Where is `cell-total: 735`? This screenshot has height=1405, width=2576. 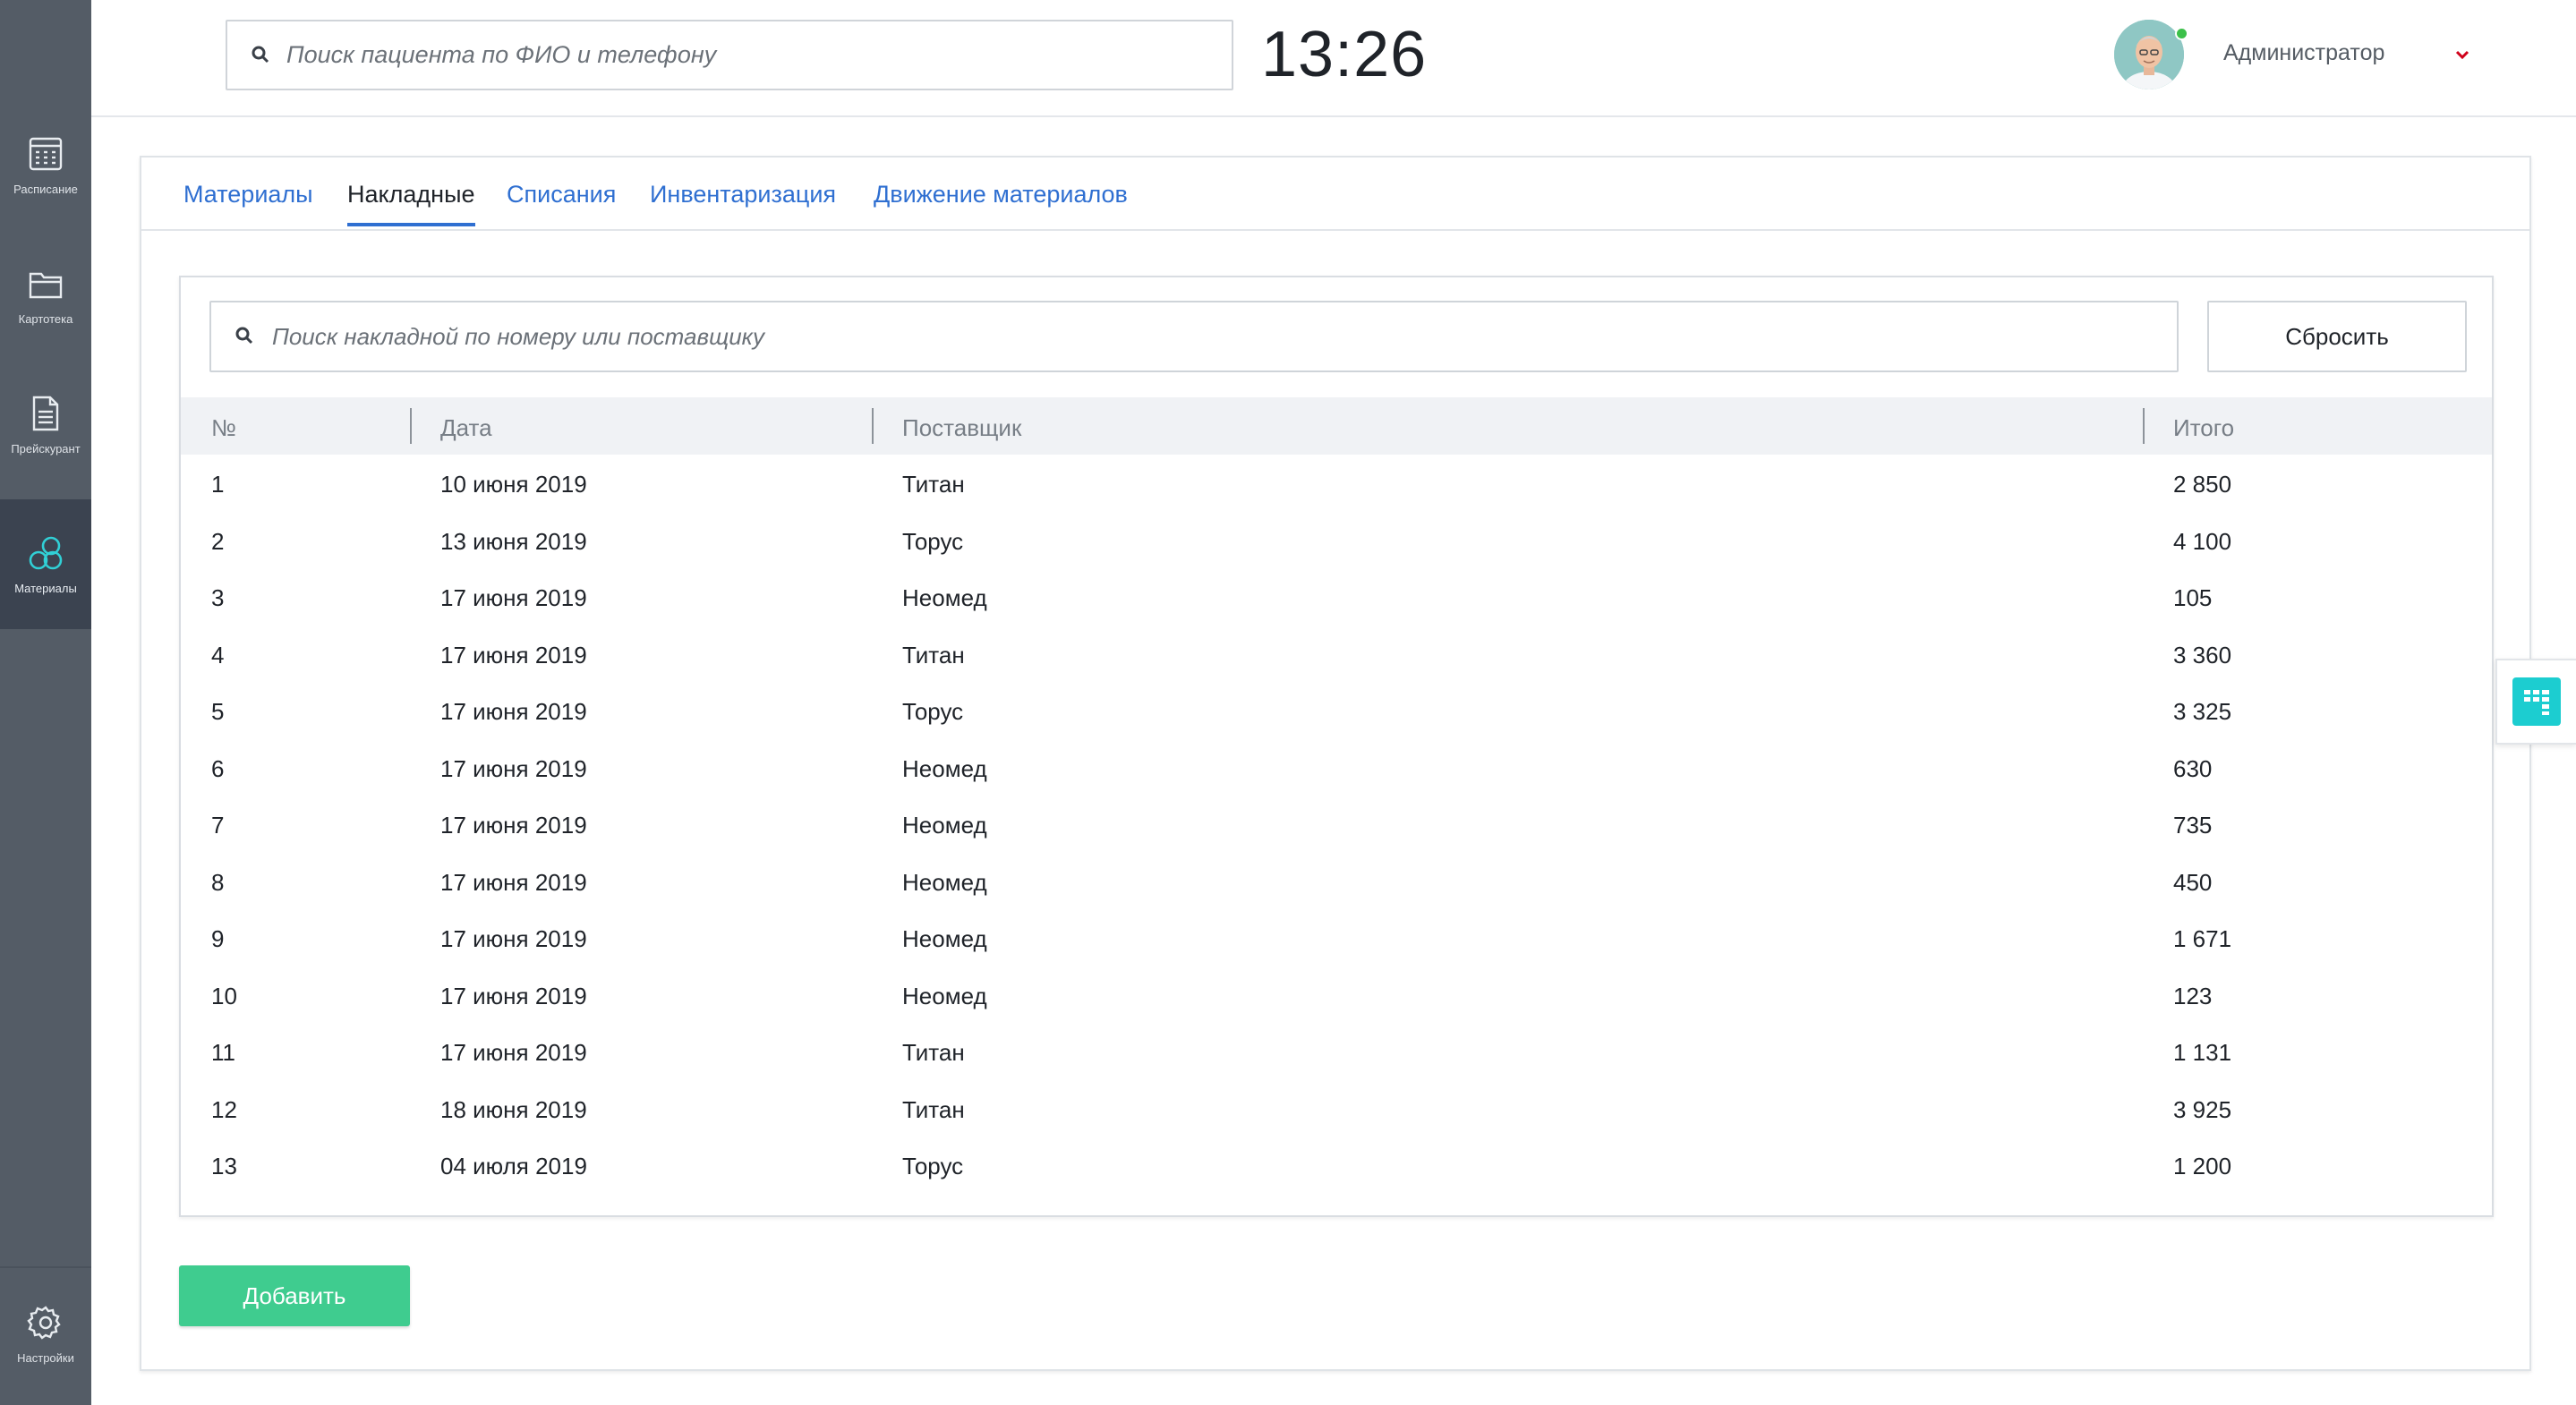
cell-total: 735 is located at coordinates (2193, 825).